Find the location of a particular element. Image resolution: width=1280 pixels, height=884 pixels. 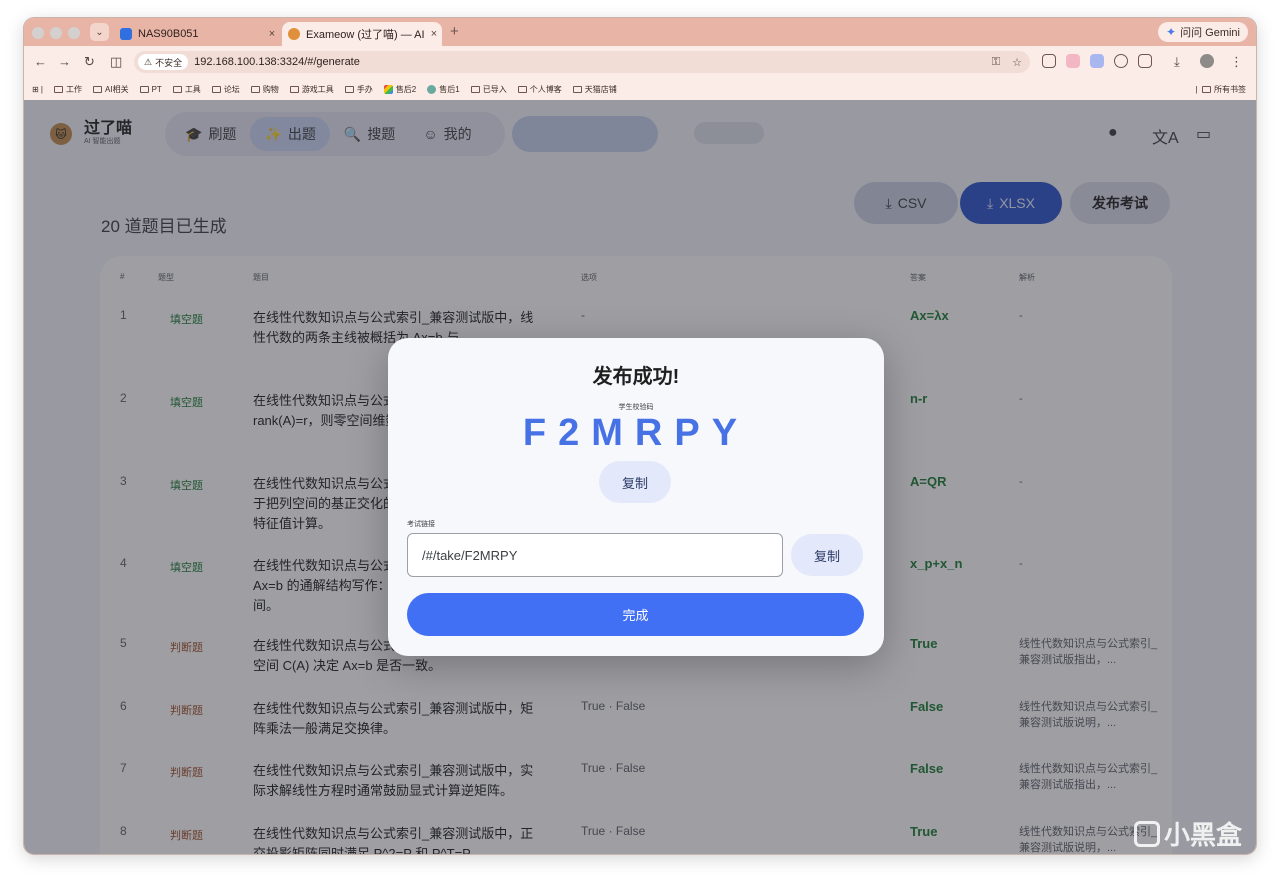

bookmark-label: 售后1 is located at coordinates (449, 89).